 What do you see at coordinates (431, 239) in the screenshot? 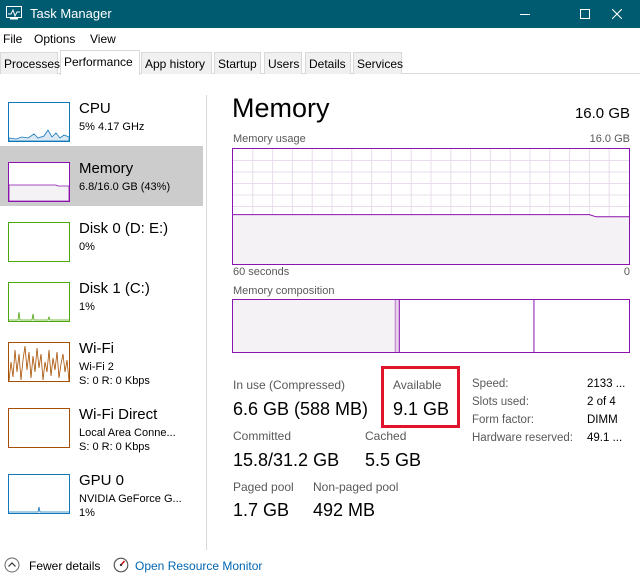
I see `memory-usage-area` at bounding box center [431, 239].